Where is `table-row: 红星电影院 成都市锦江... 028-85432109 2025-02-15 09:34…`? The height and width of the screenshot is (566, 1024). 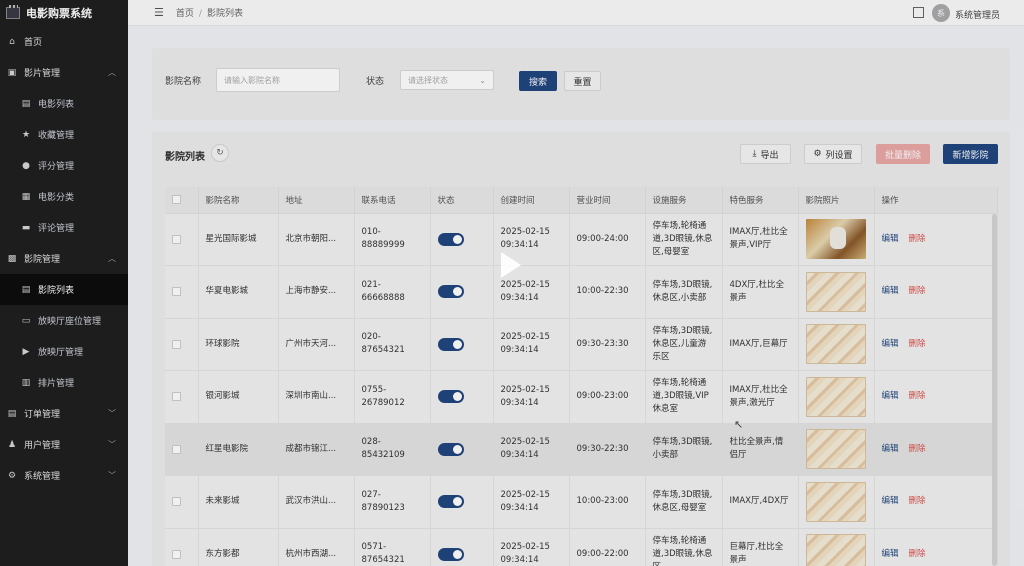
table-row: 红星电影院 成都市锦江... 028-85432109 2025-02-15 09:34… is located at coordinates (581, 449).